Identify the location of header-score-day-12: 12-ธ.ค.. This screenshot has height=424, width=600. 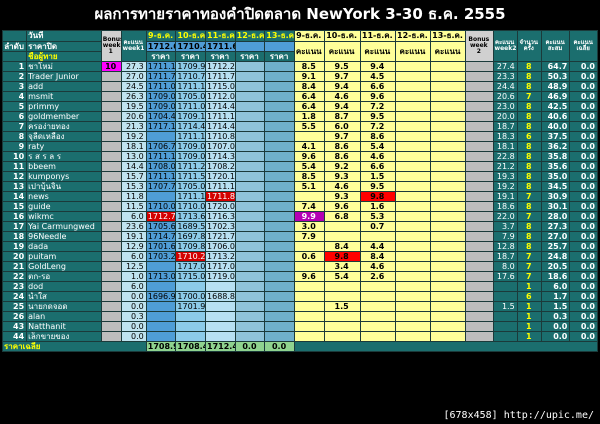
(412, 36).